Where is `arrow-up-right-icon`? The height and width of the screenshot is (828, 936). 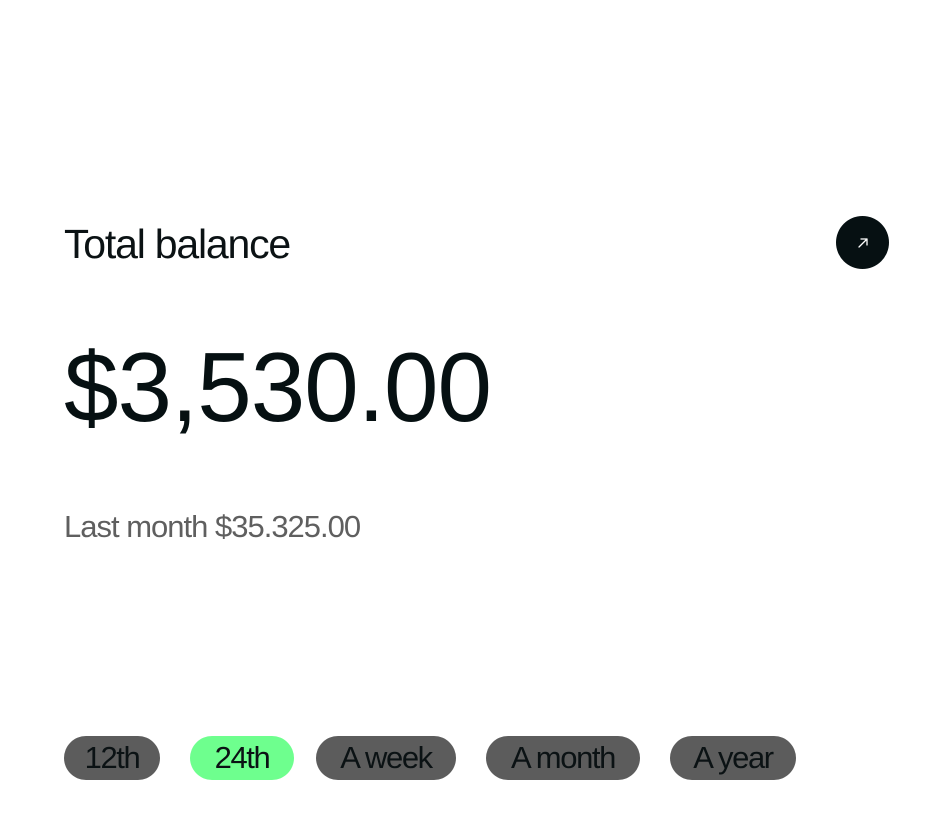
arrow-up-right-icon is located at coordinates (863, 243).